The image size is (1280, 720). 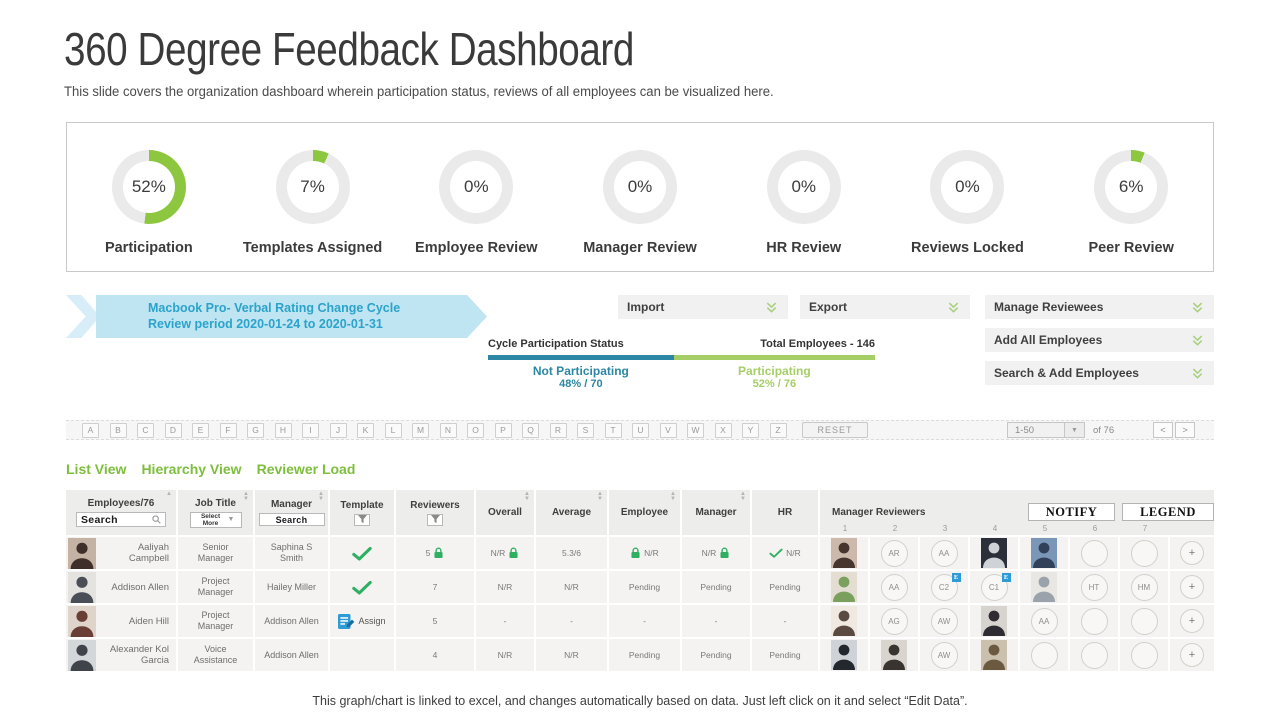 What do you see at coordinates (365, 430) in the screenshot?
I see `letter-filter-k: K` at bounding box center [365, 430].